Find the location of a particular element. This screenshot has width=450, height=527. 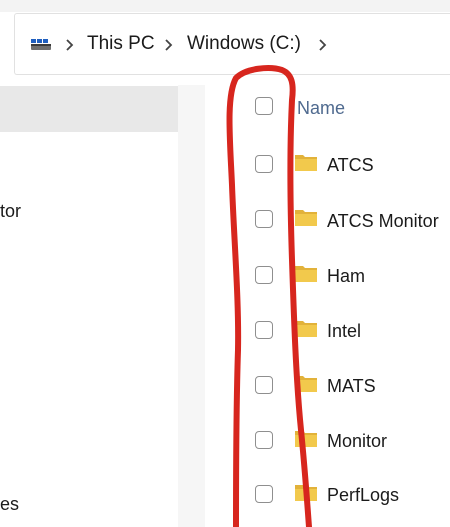

file-list-item-name: Ham is located at coordinates (346, 276).